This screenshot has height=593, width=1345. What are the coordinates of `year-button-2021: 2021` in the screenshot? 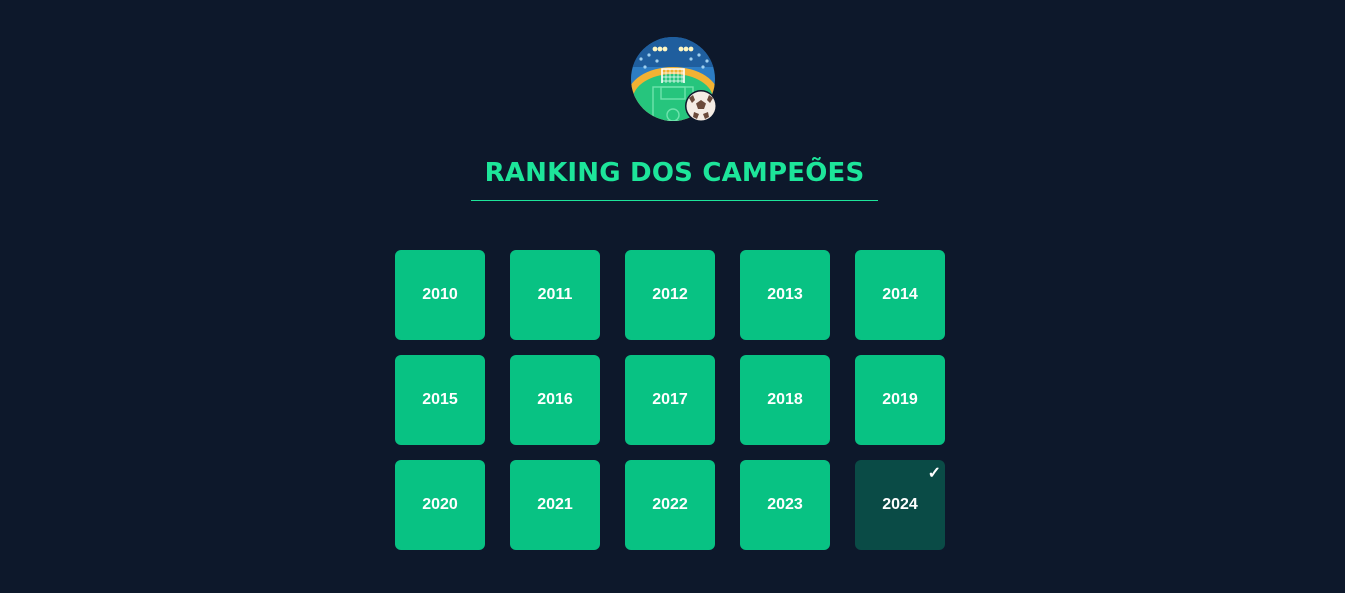 It's located at (555, 505).